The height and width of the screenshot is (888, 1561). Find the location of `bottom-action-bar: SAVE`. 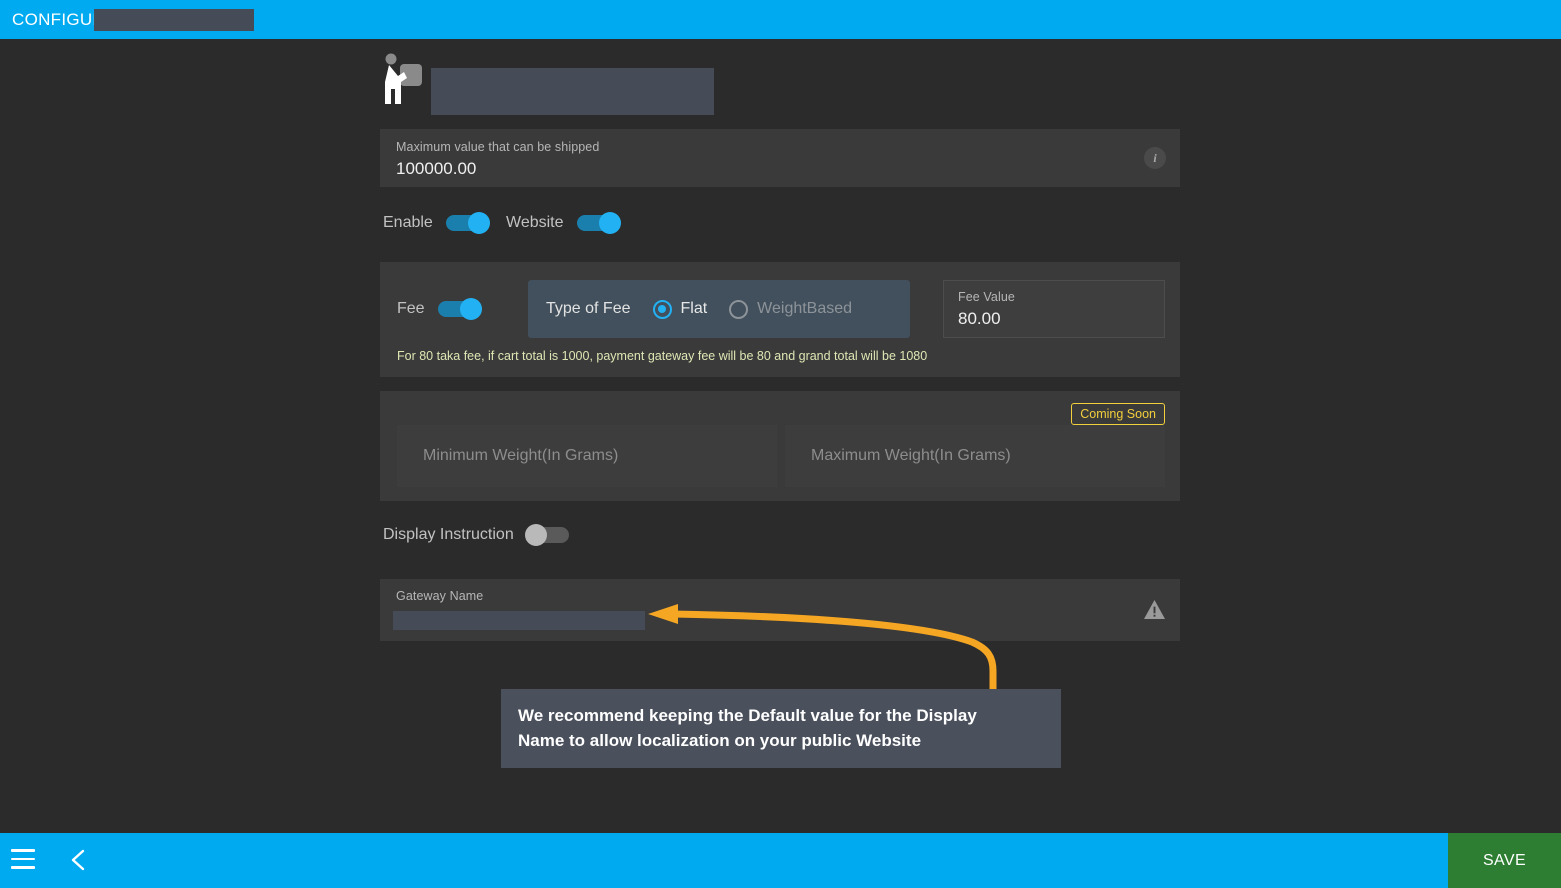

bottom-action-bar: SAVE is located at coordinates (780, 860).